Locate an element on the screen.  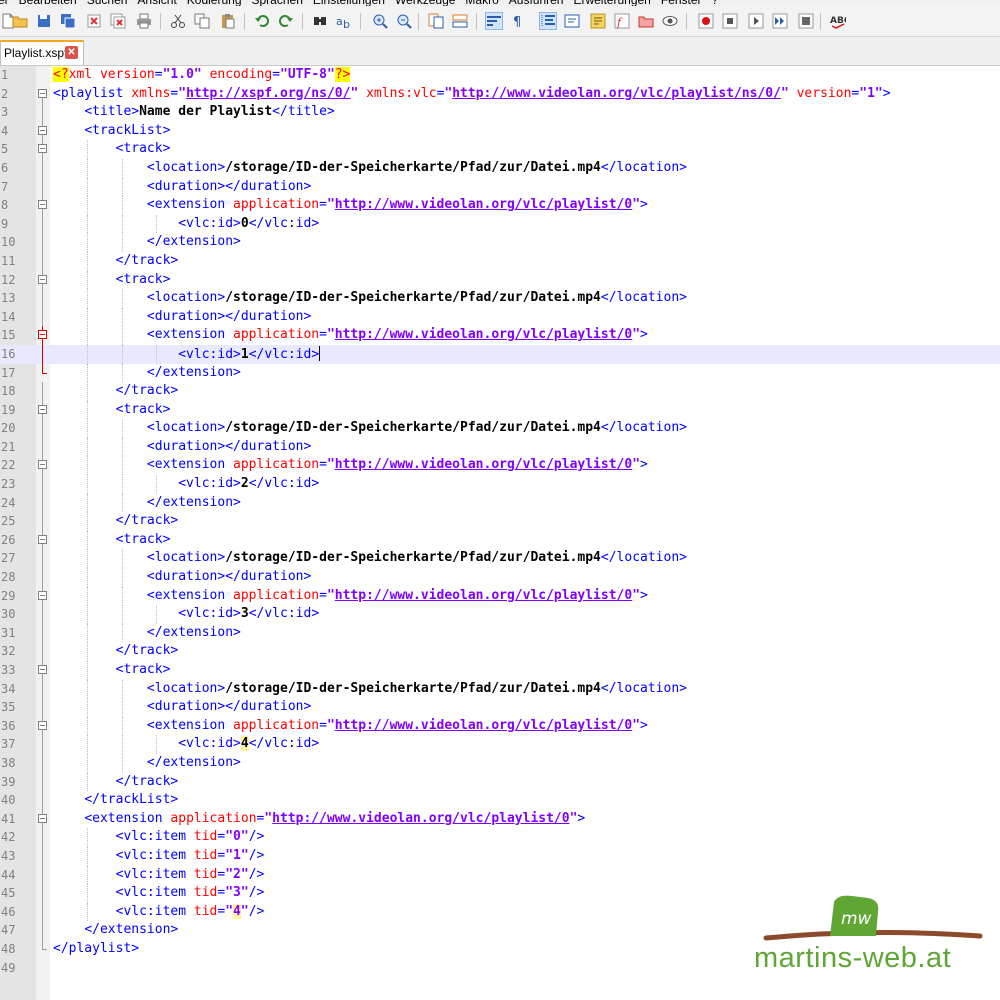
code-line: 28 <duration></duration> is located at coordinates (500, 577).